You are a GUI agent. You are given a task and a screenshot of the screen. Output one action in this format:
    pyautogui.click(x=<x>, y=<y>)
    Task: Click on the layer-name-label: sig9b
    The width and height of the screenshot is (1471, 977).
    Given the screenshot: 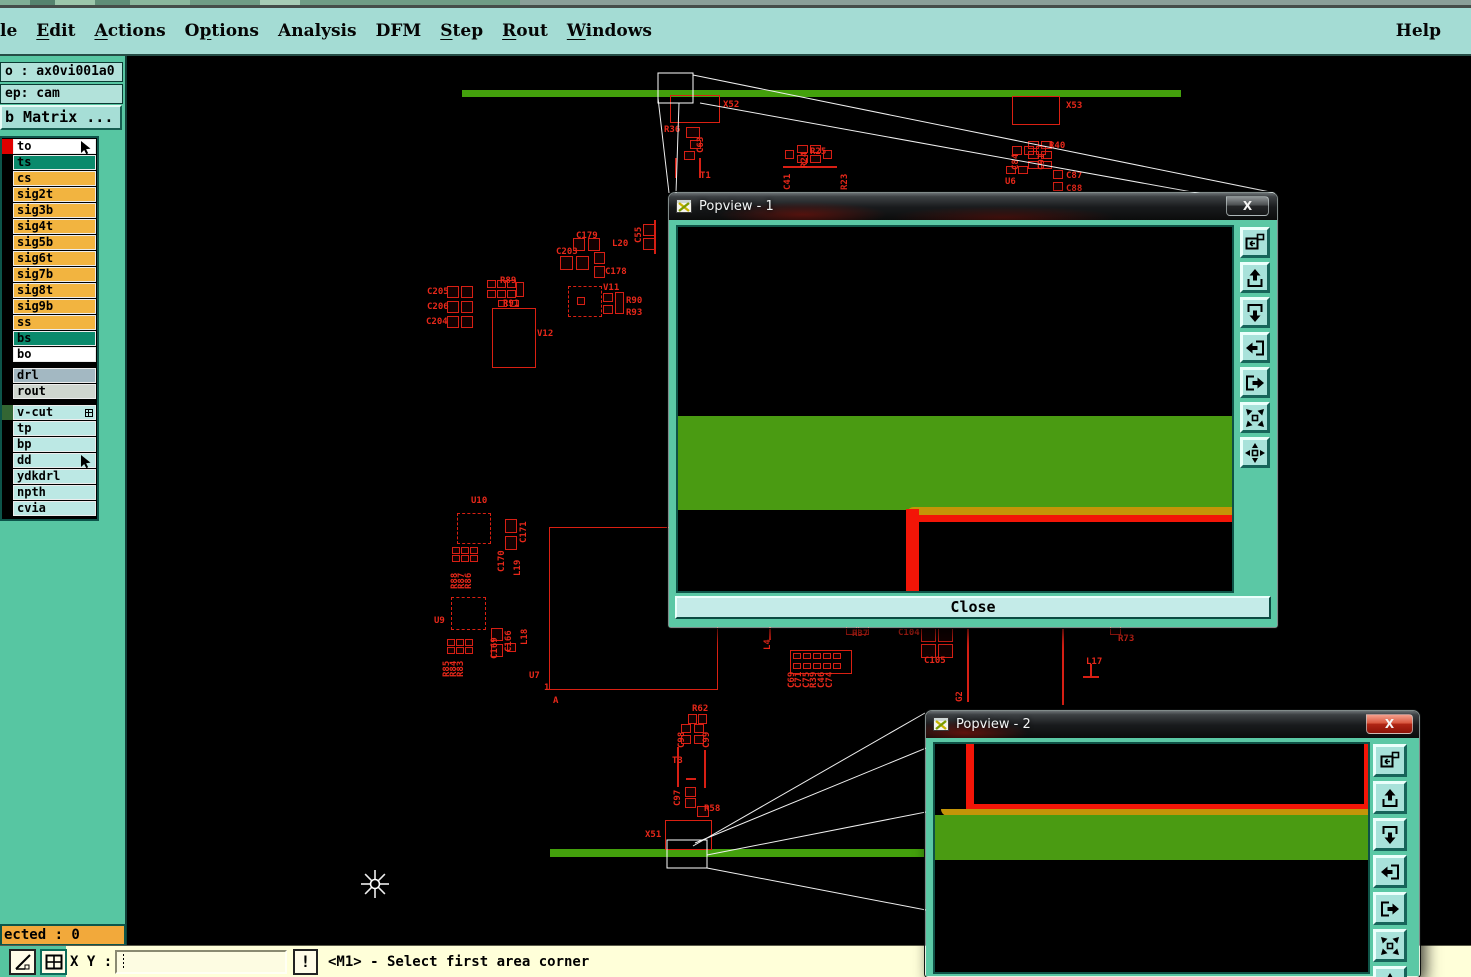 What is the action you would take?
    pyautogui.click(x=54, y=306)
    